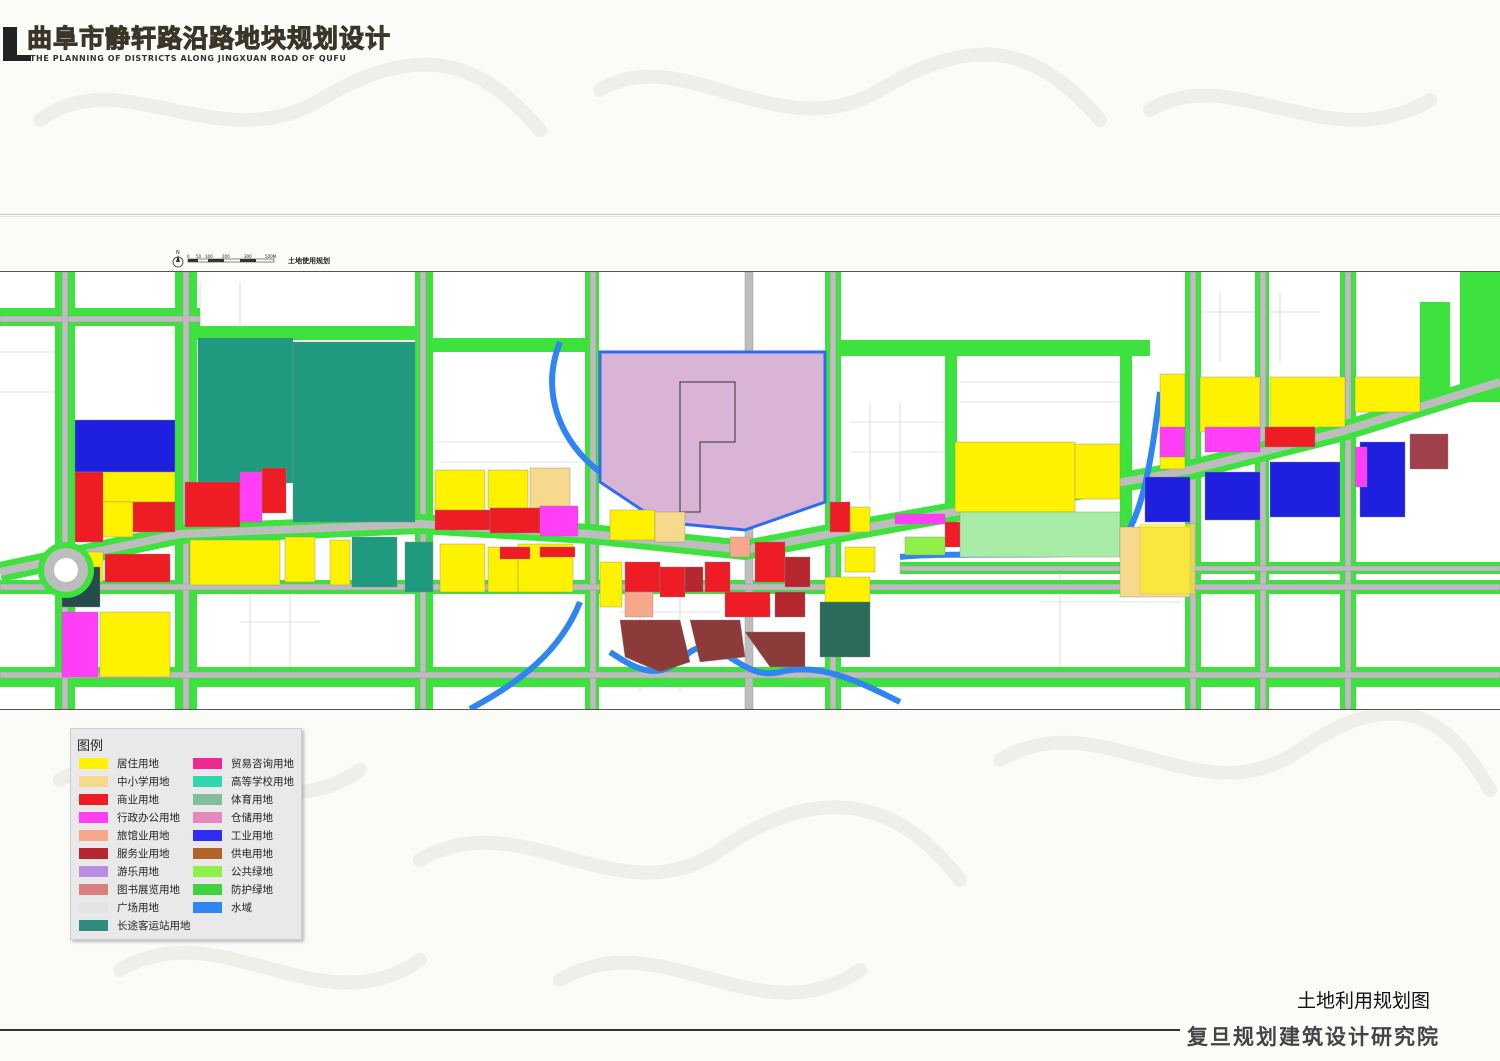 The image size is (1500, 1061). I want to click on legend-label: 工业用地, so click(252, 835).